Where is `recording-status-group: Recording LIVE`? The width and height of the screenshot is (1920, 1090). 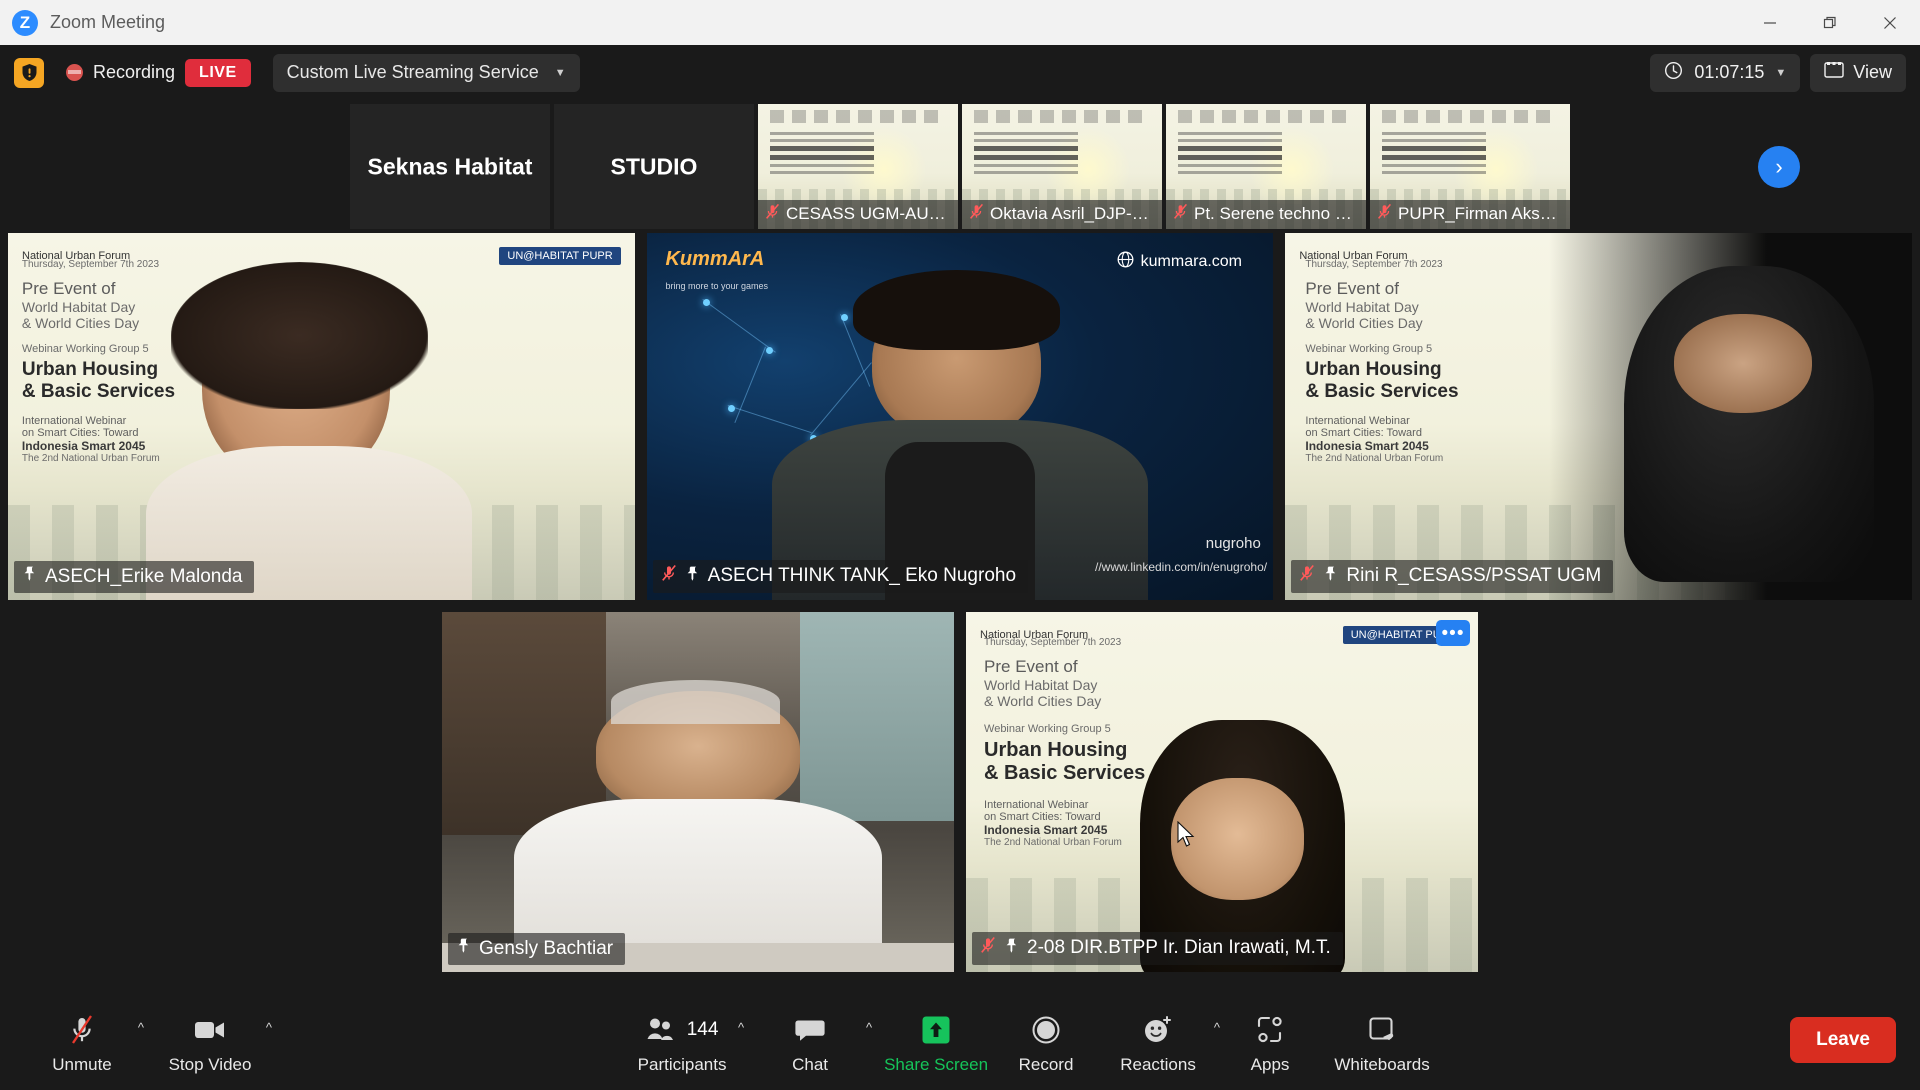 recording-status-group: Recording LIVE is located at coordinates (158, 72).